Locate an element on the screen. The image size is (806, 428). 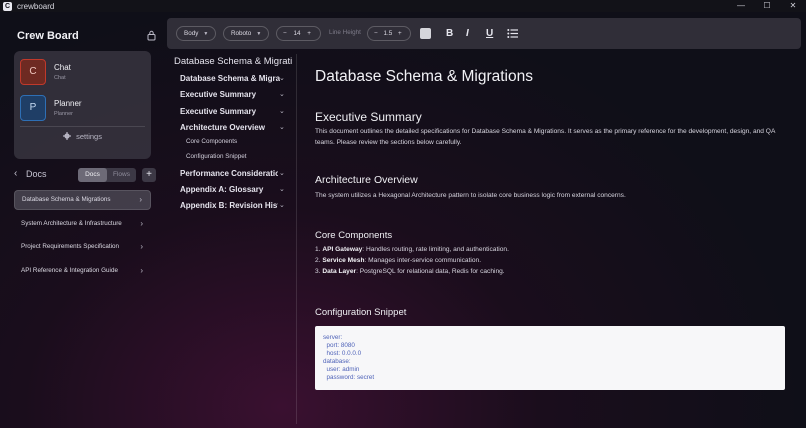
docs-flows-toggle: Docs Flows is located at coordinates (107, 175).